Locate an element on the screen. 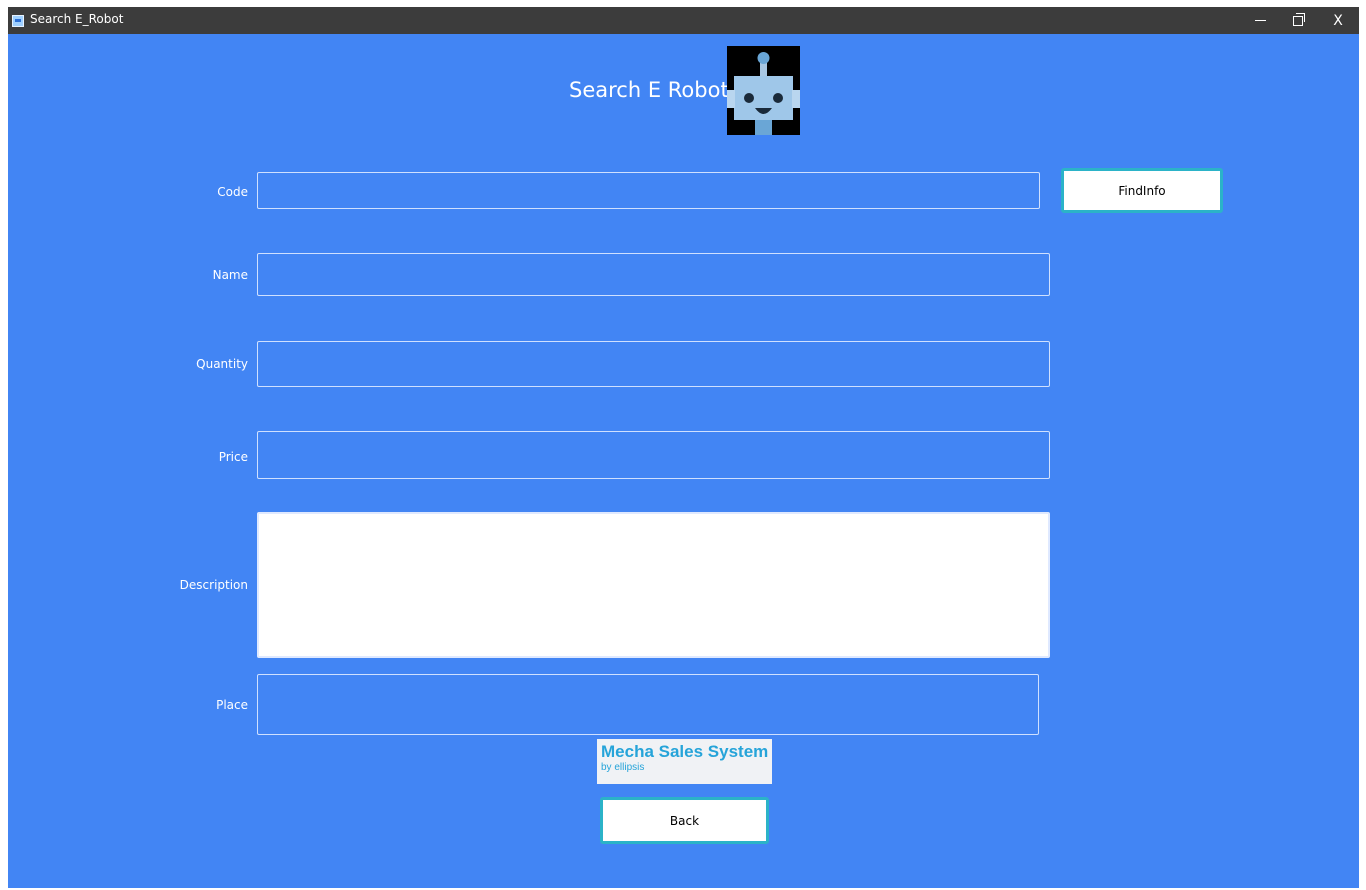  name-label: Name is located at coordinates (230, 275).